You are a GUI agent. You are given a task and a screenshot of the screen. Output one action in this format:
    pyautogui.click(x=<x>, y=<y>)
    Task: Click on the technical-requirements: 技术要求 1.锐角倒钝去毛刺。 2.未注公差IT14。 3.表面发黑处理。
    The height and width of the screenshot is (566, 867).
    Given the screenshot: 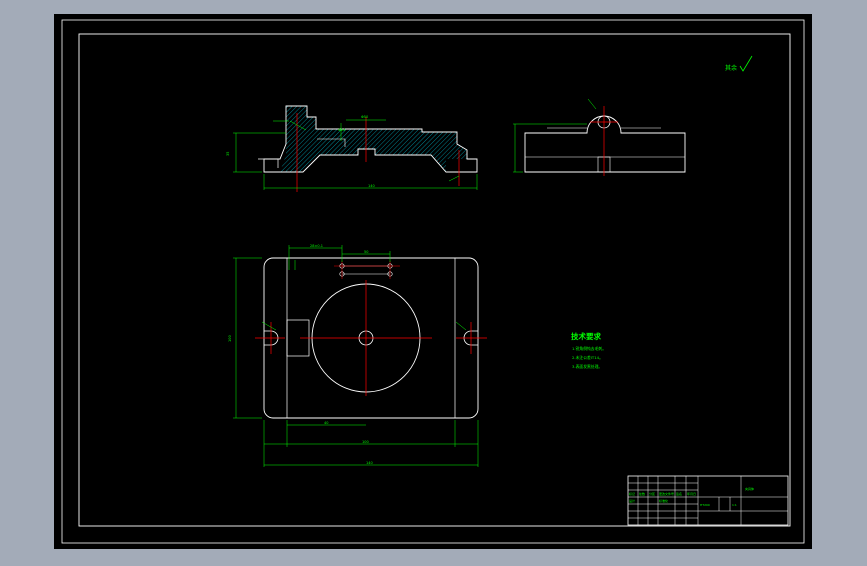 What is the action you would take?
    pyautogui.click(x=588, y=350)
    